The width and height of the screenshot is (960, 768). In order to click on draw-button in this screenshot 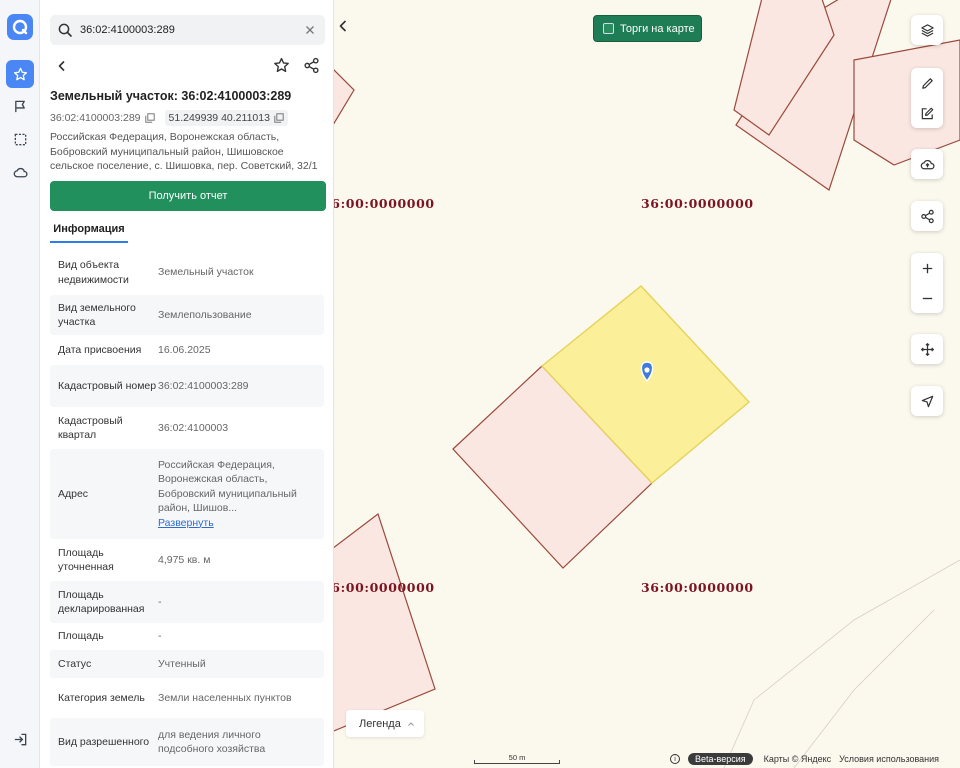, I will do `click(927, 83)`.